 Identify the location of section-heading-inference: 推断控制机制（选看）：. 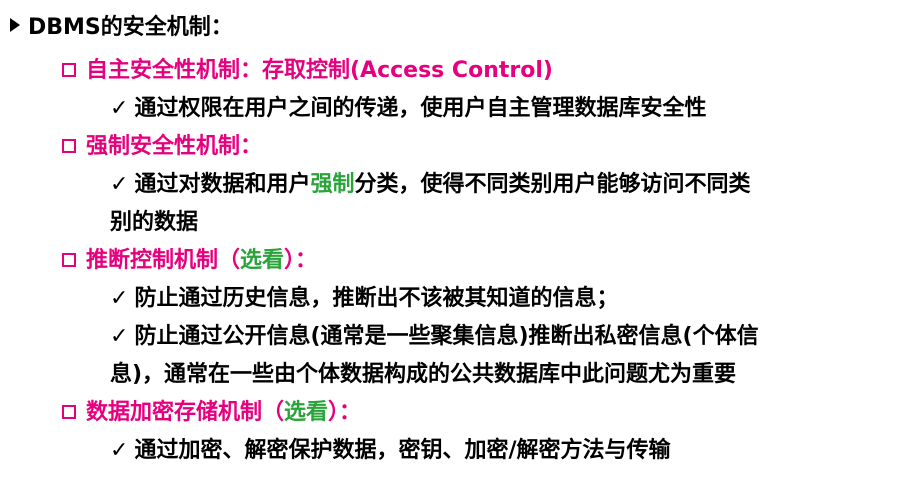
(189, 261).